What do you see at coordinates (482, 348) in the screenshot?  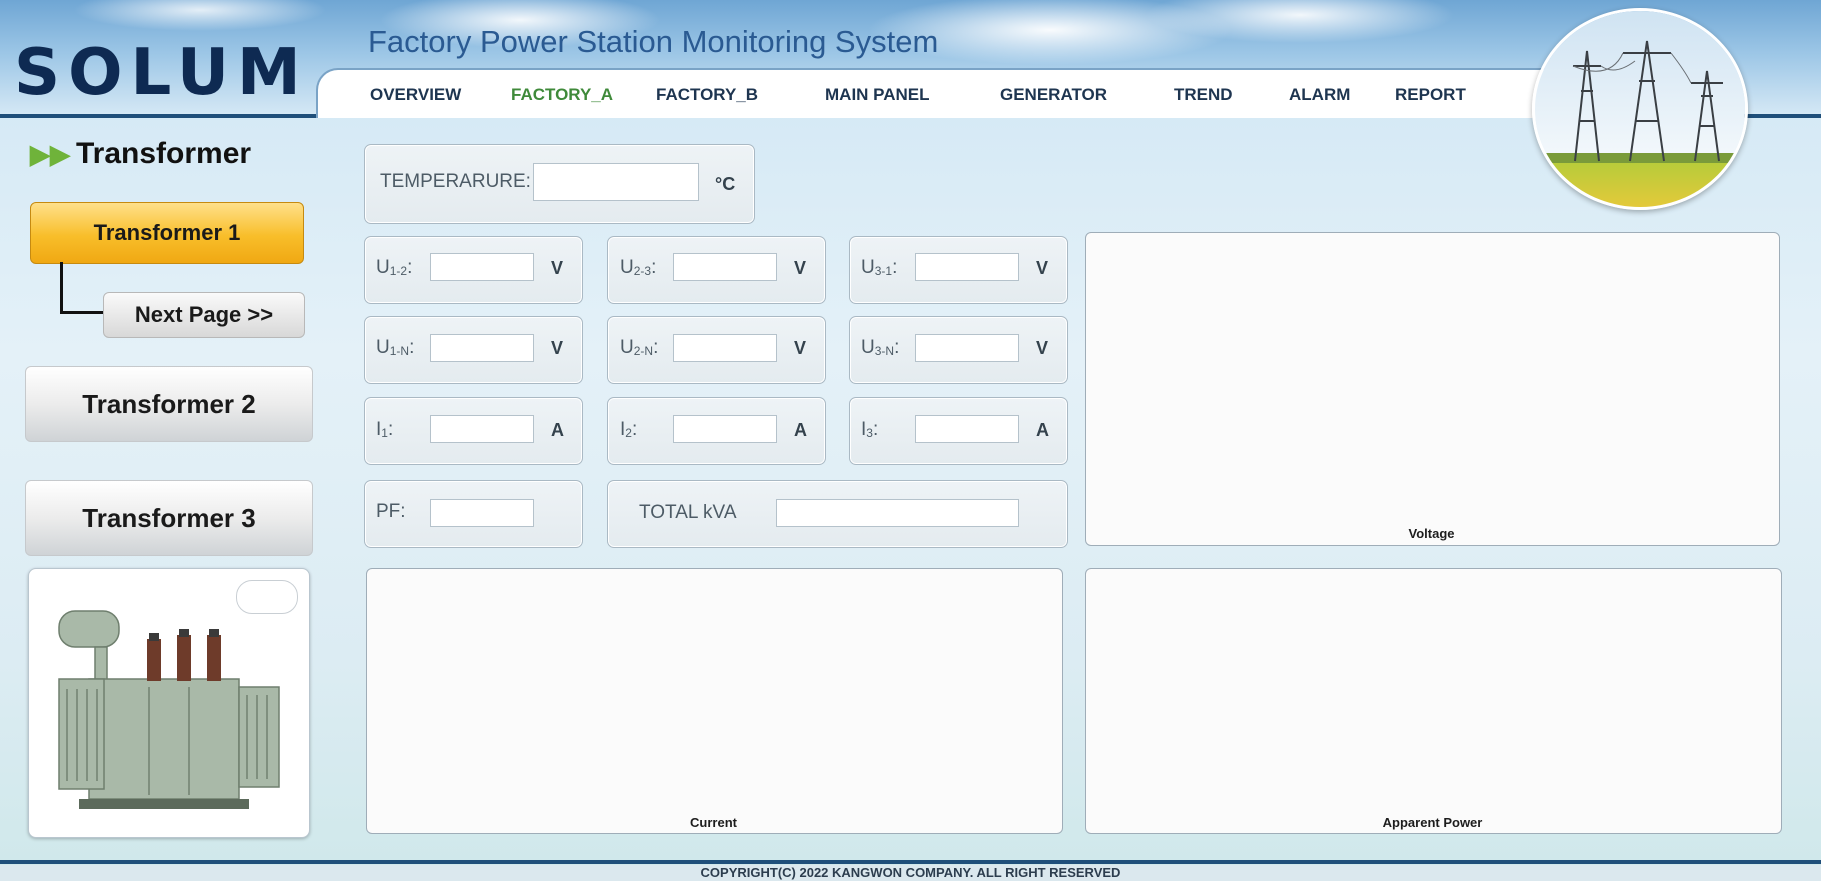 I see `u1n-input` at bounding box center [482, 348].